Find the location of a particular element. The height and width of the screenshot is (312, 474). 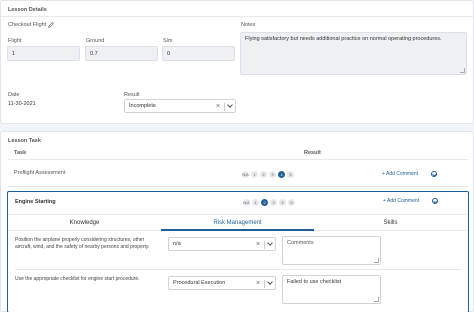

flight-label: Flight is located at coordinates (15, 41).